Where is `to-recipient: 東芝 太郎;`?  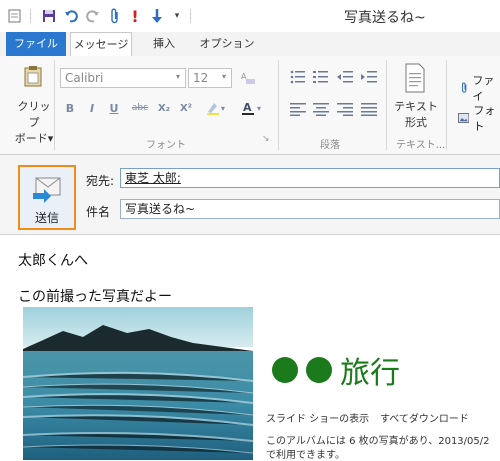 to-recipient: 東芝 太郎; is located at coordinates (153, 178).